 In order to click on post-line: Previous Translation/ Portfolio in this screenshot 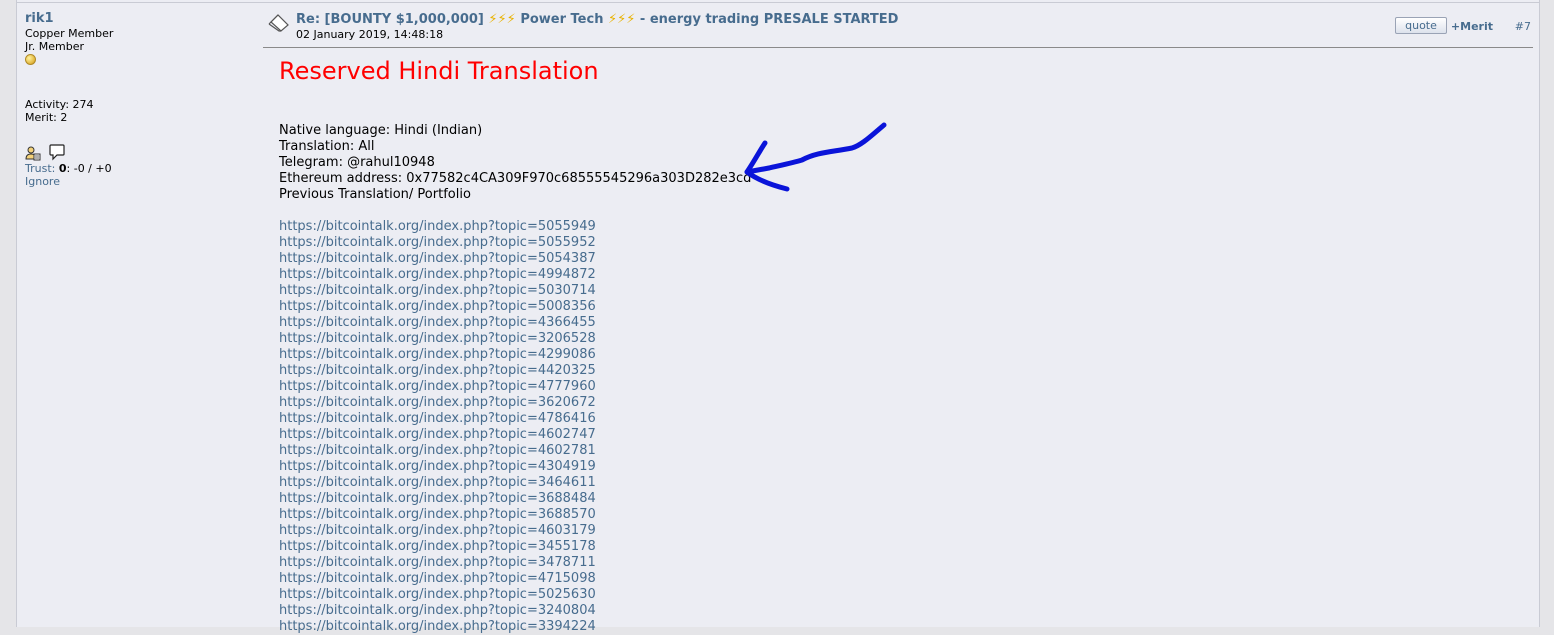, I will do `click(375, 194)`.